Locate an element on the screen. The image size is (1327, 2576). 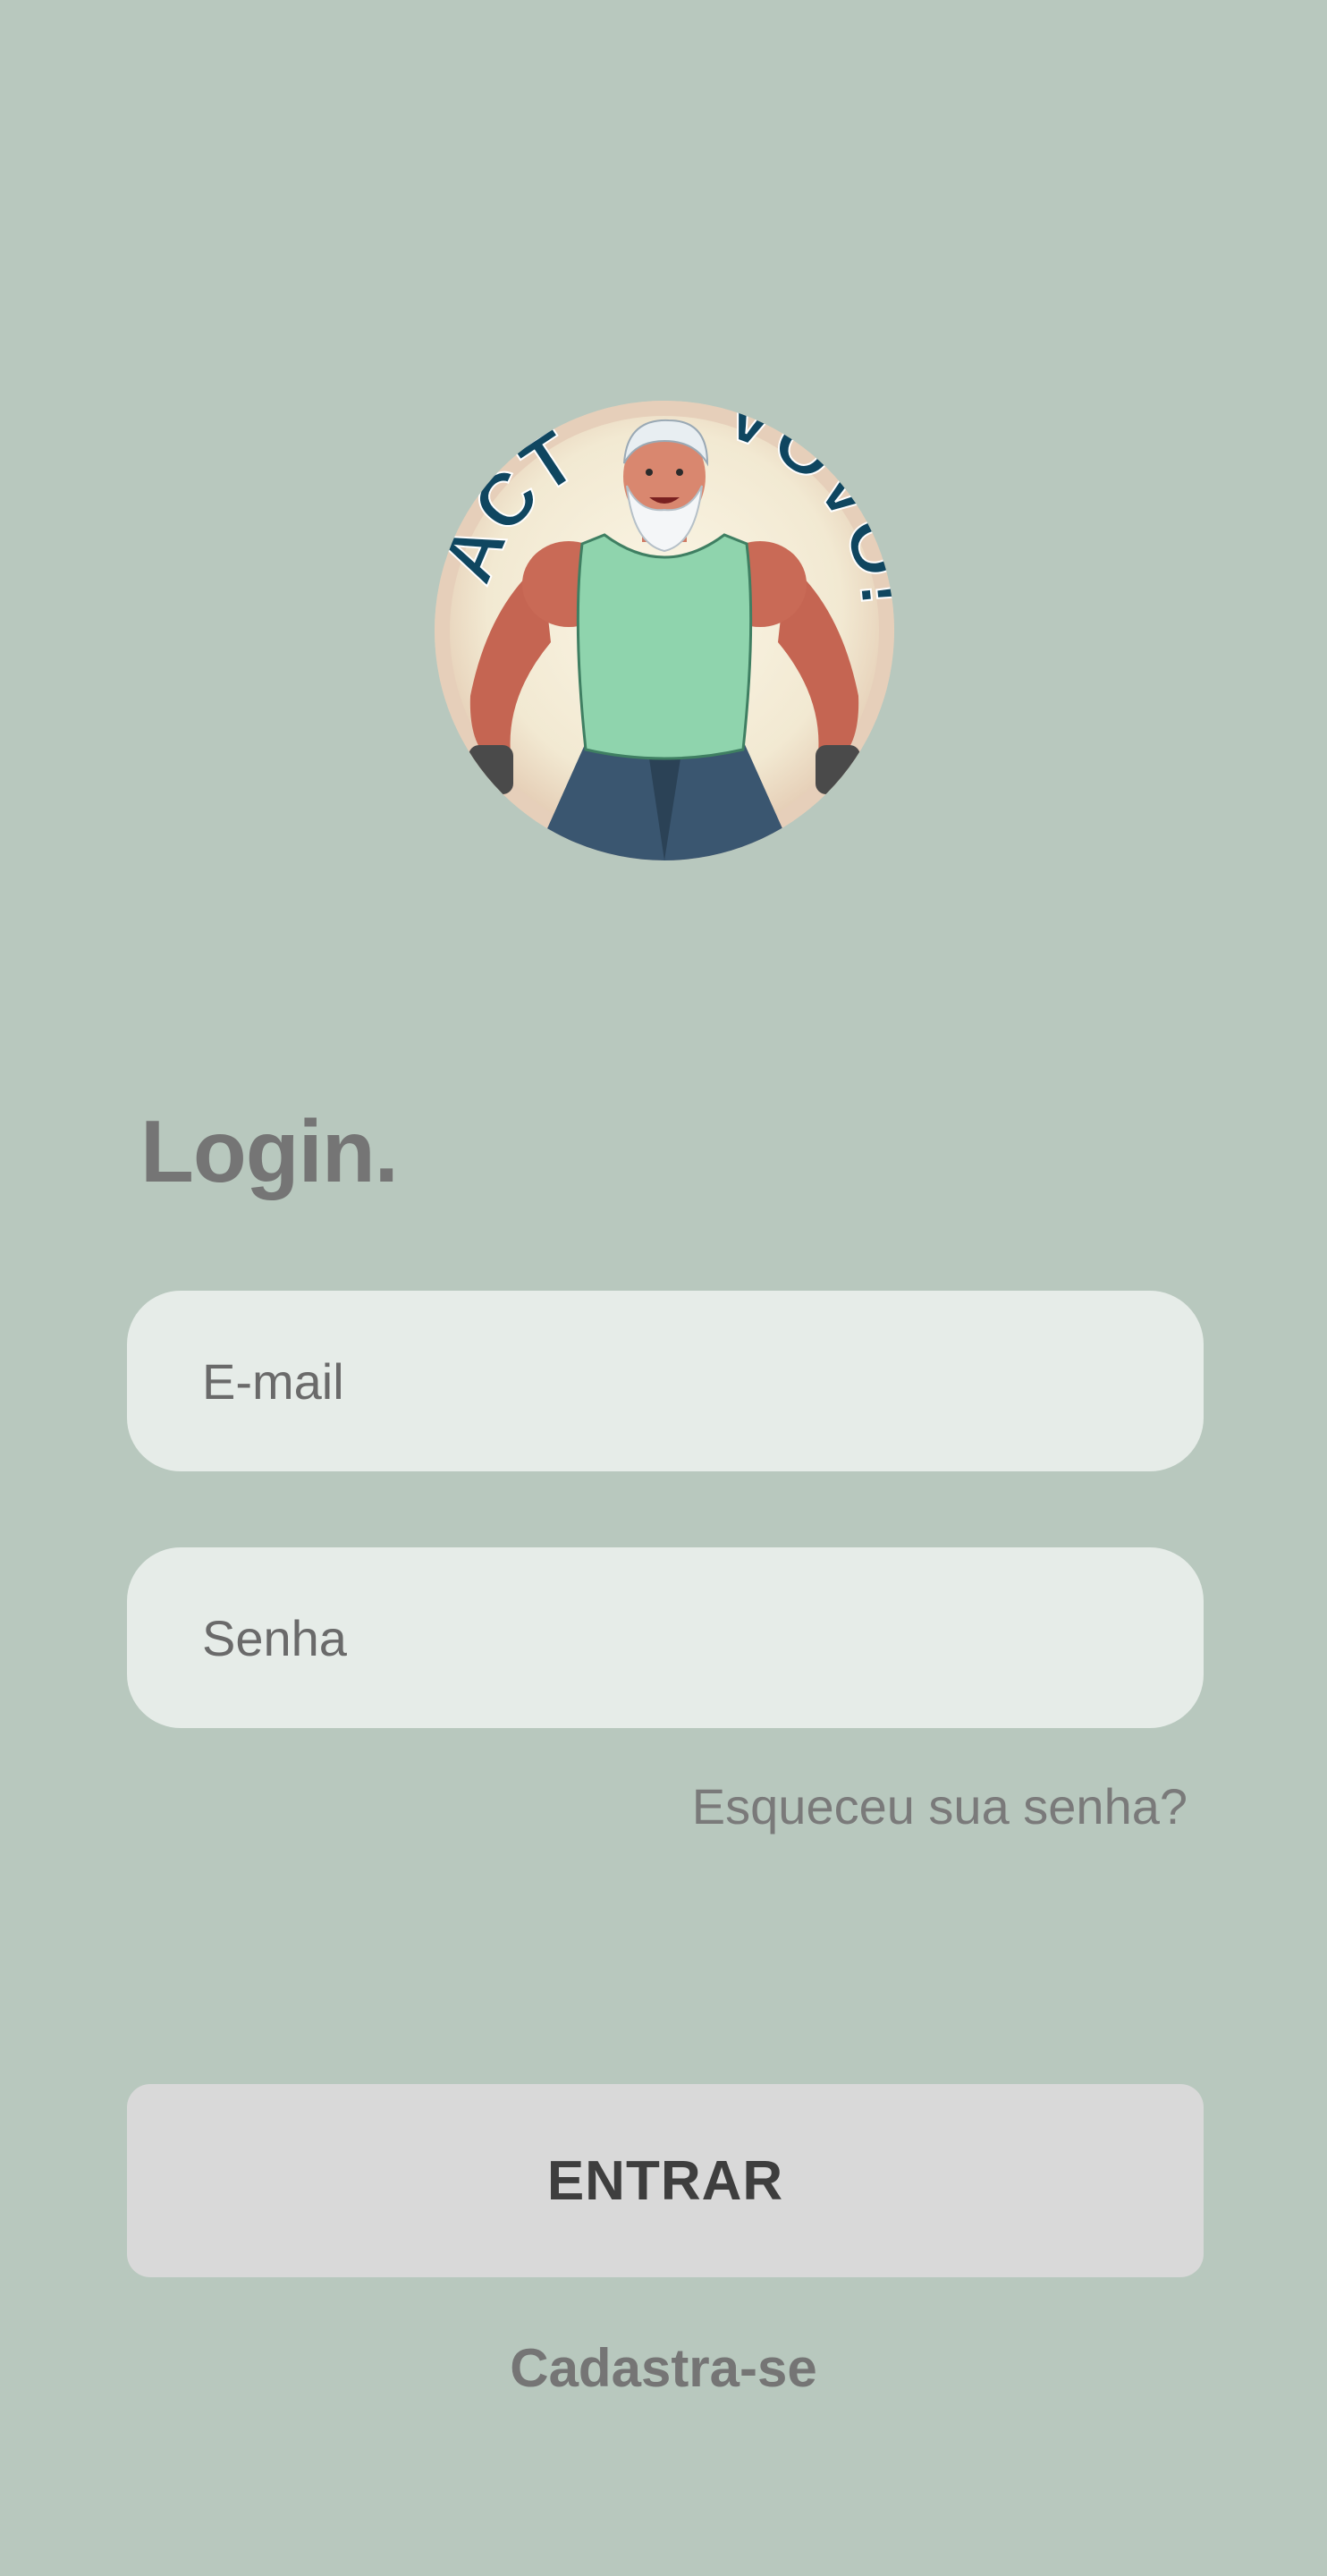
password-input is located at coordinates (665, 1637).